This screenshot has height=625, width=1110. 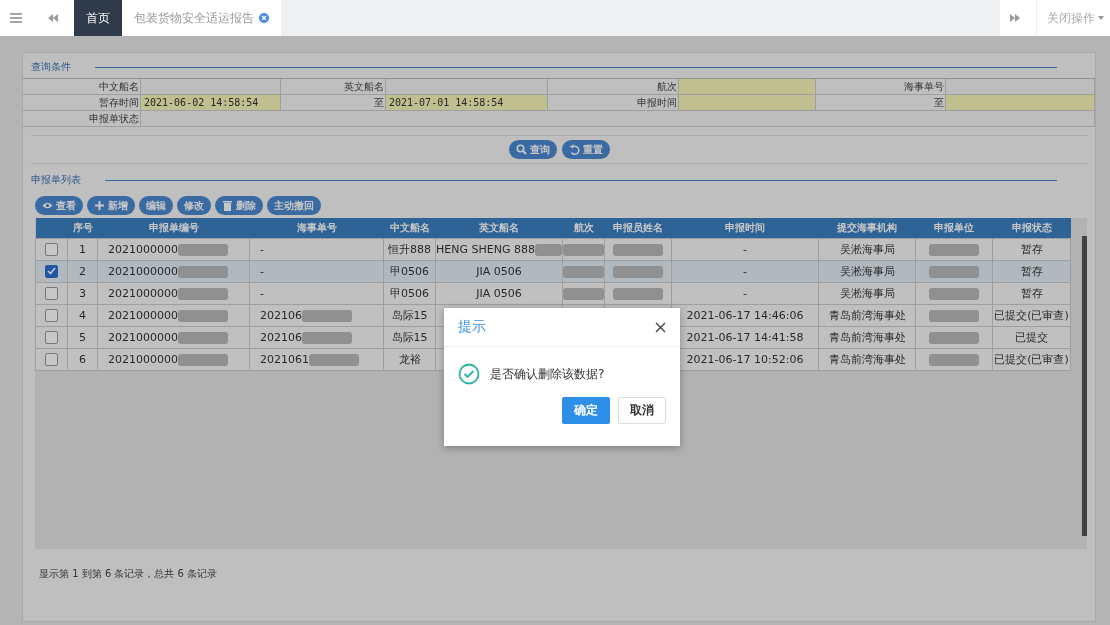 I want to click on button: 查看, so click(x=59, y=205).